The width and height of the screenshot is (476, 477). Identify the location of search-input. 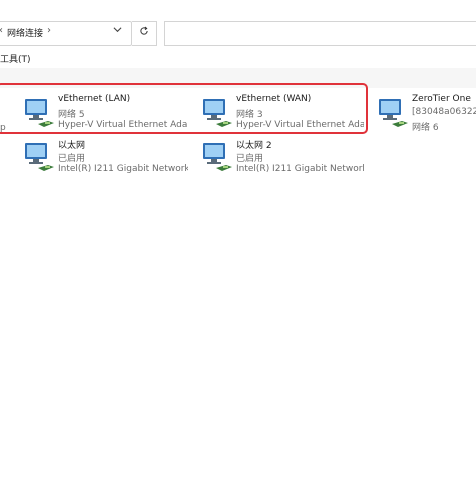
(320, 33).